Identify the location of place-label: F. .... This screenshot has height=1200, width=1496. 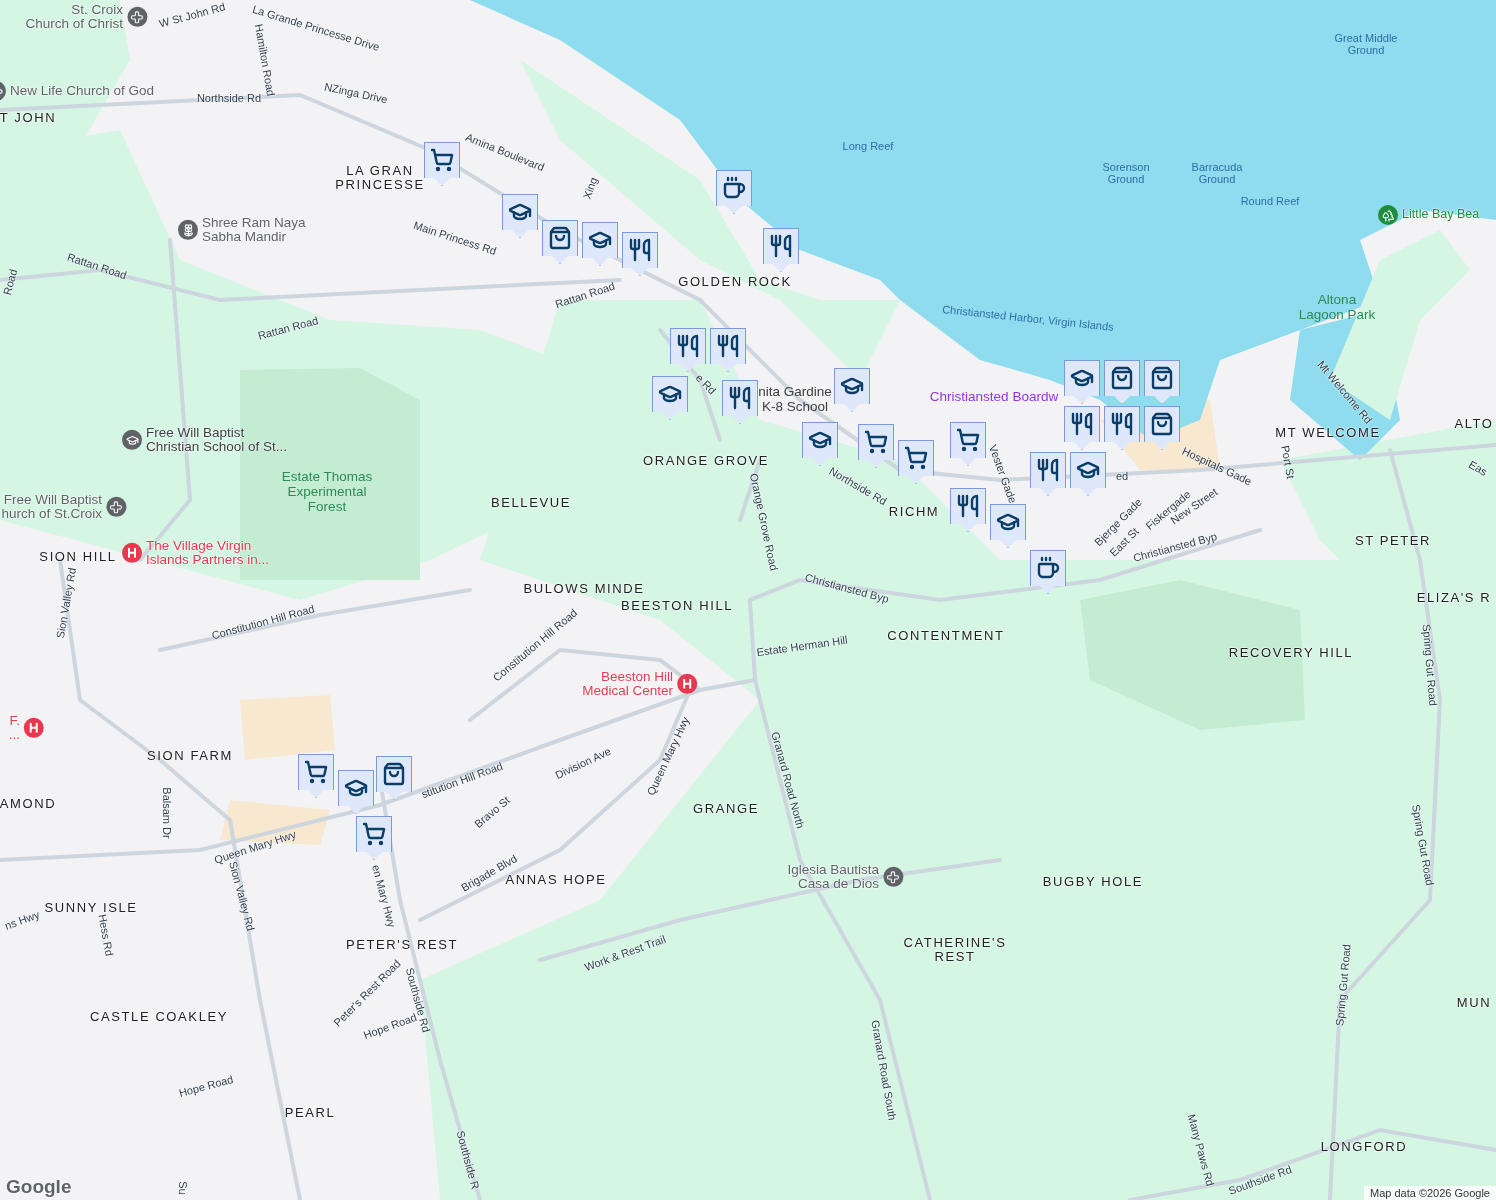
(14, 728).